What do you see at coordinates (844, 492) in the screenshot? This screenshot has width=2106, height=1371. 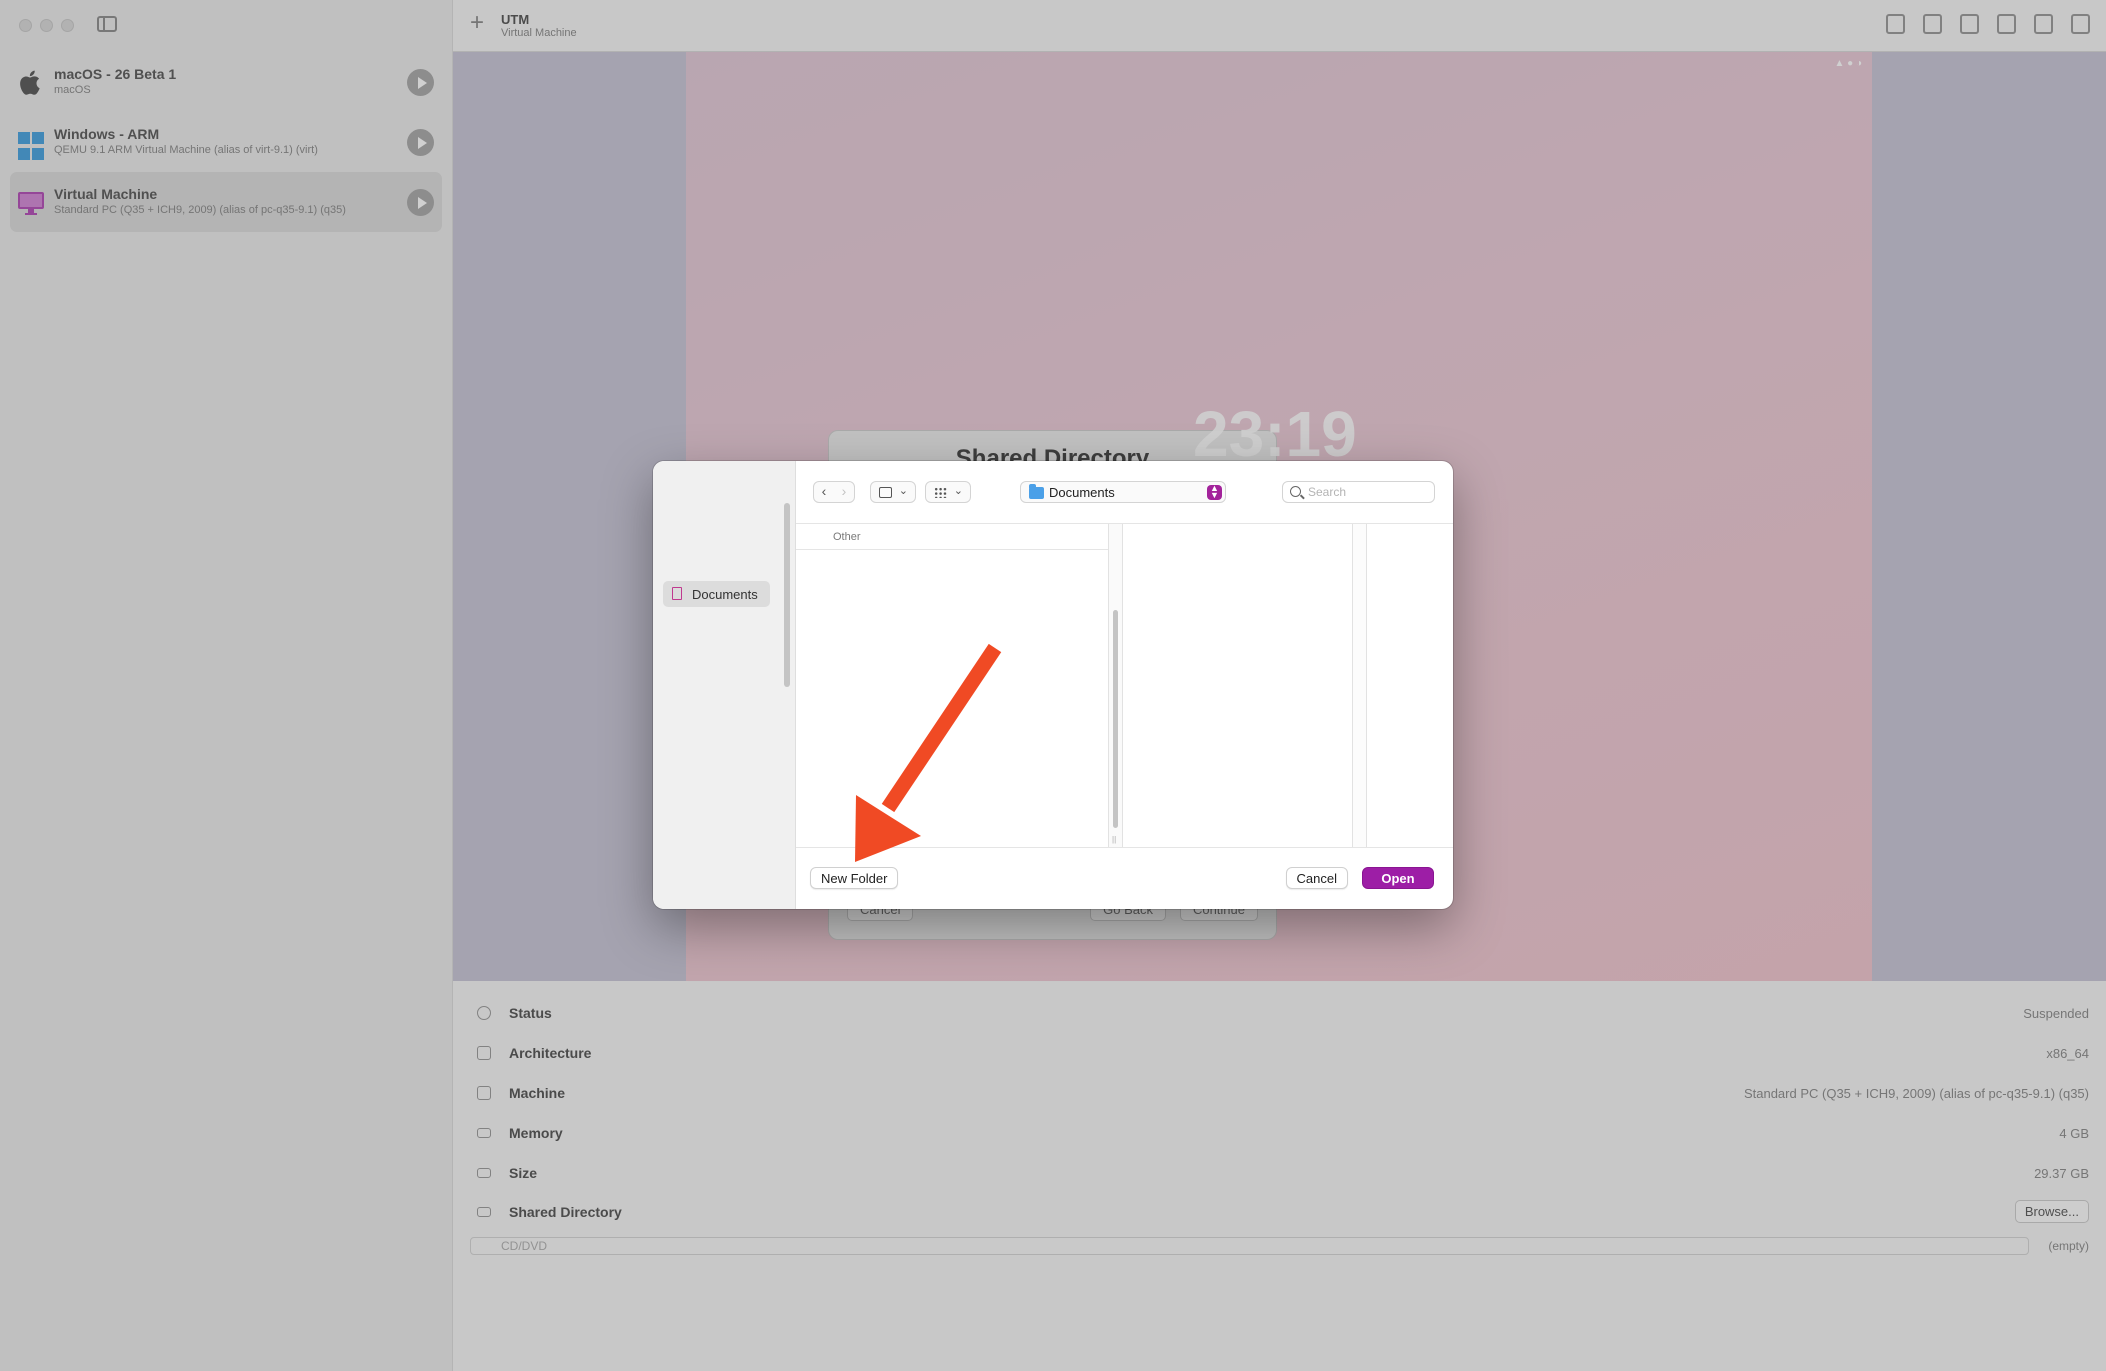 I see `forward-button: ›` at bounding box center [844, 492].